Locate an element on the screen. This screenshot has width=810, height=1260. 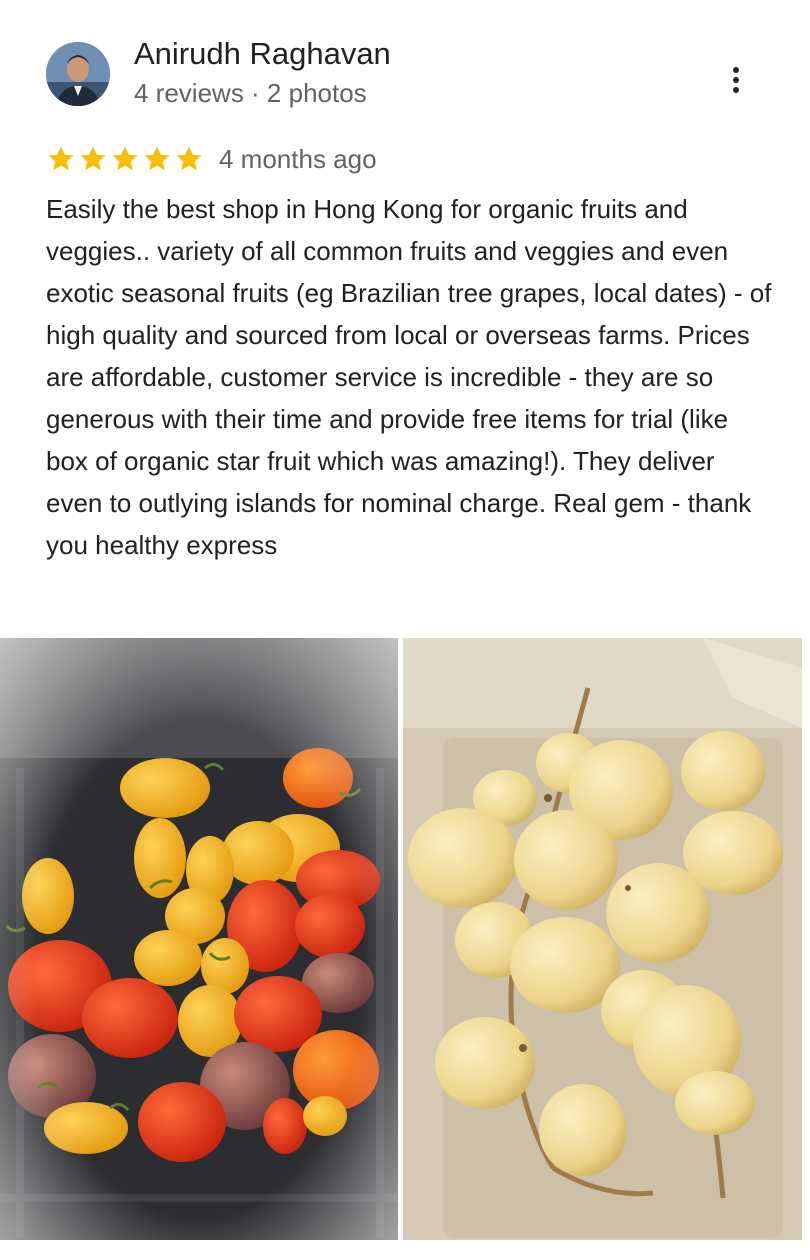
star-rating is located at coordinates (125, 160).